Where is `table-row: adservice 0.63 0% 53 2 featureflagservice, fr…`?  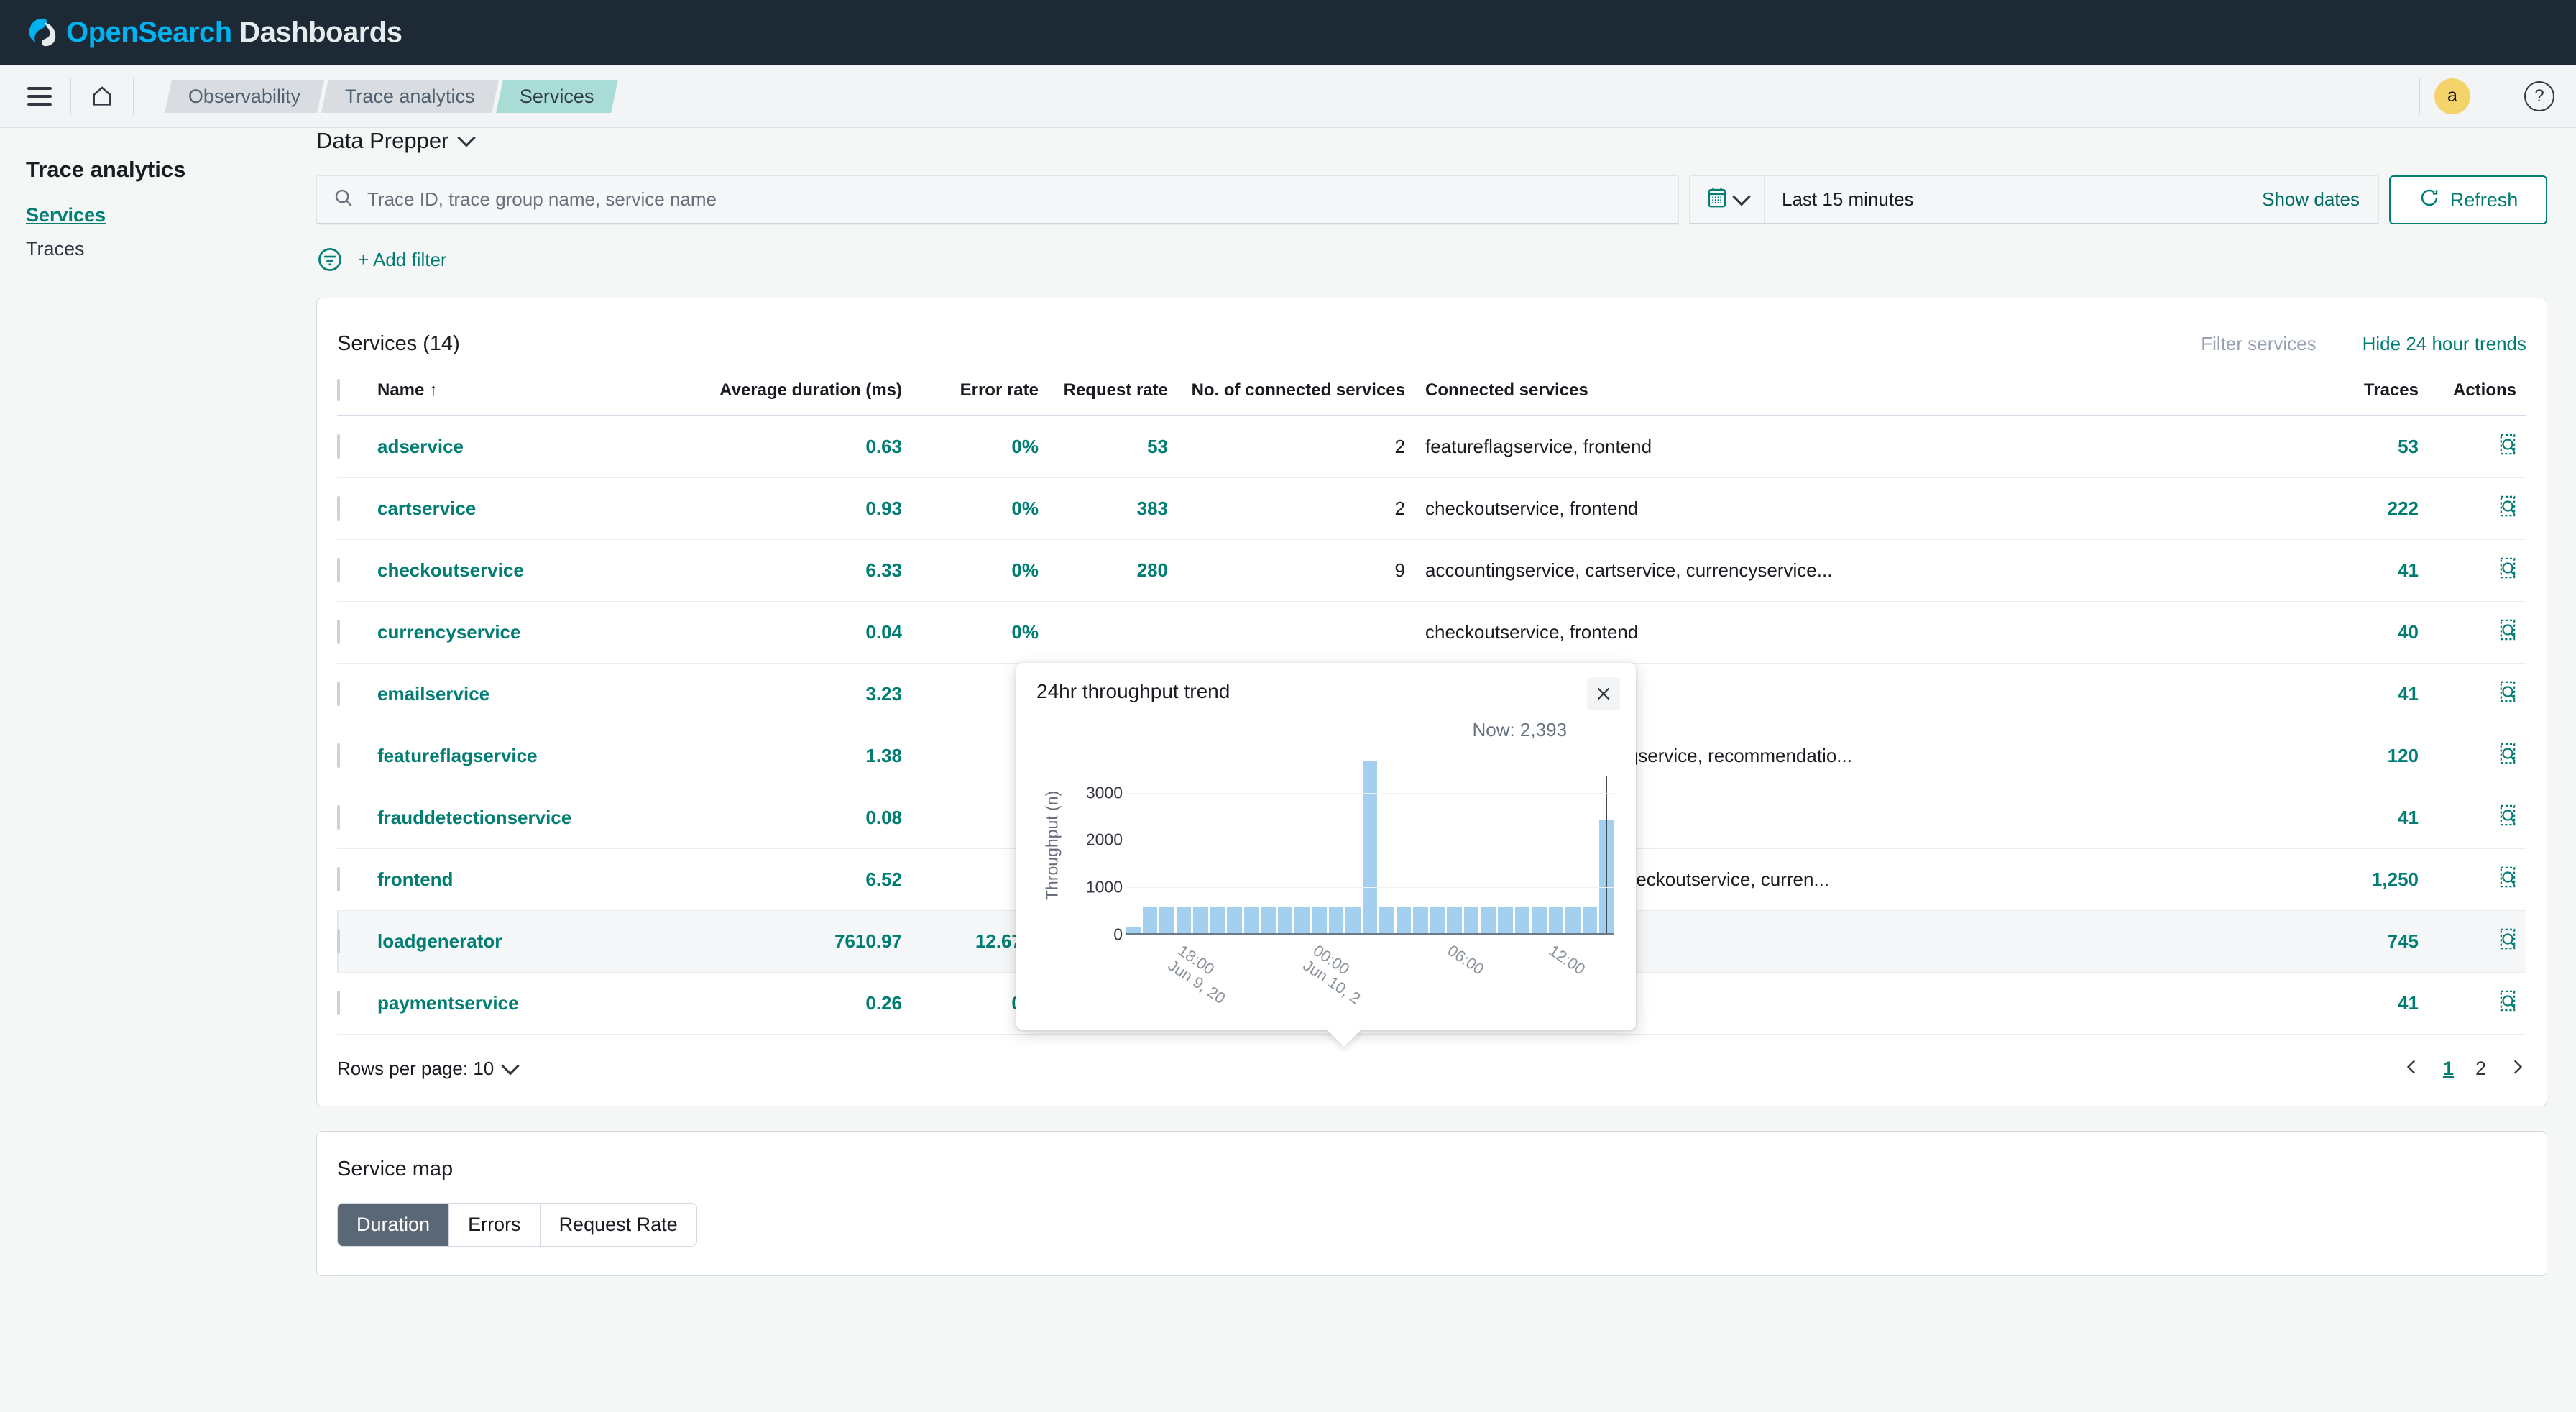 table-row: adservice 0.63 0% 53 2 featureflagservice, fr… is located at coordinates (1431, 447).